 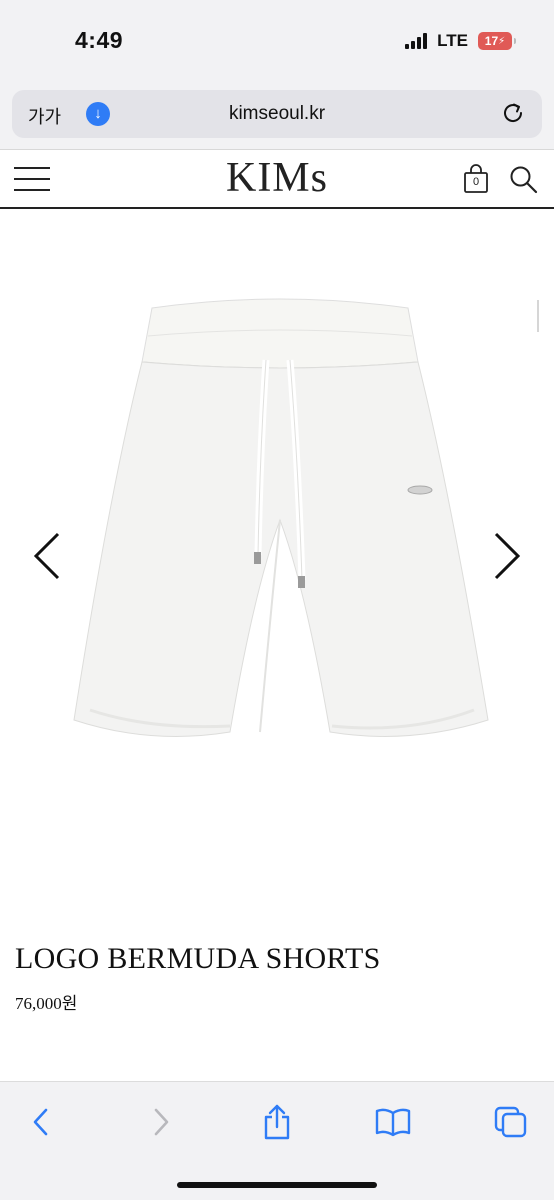 I want to click on address-bar: 가가 ↓ kimseoul.kr, so click(x=277, y=114).